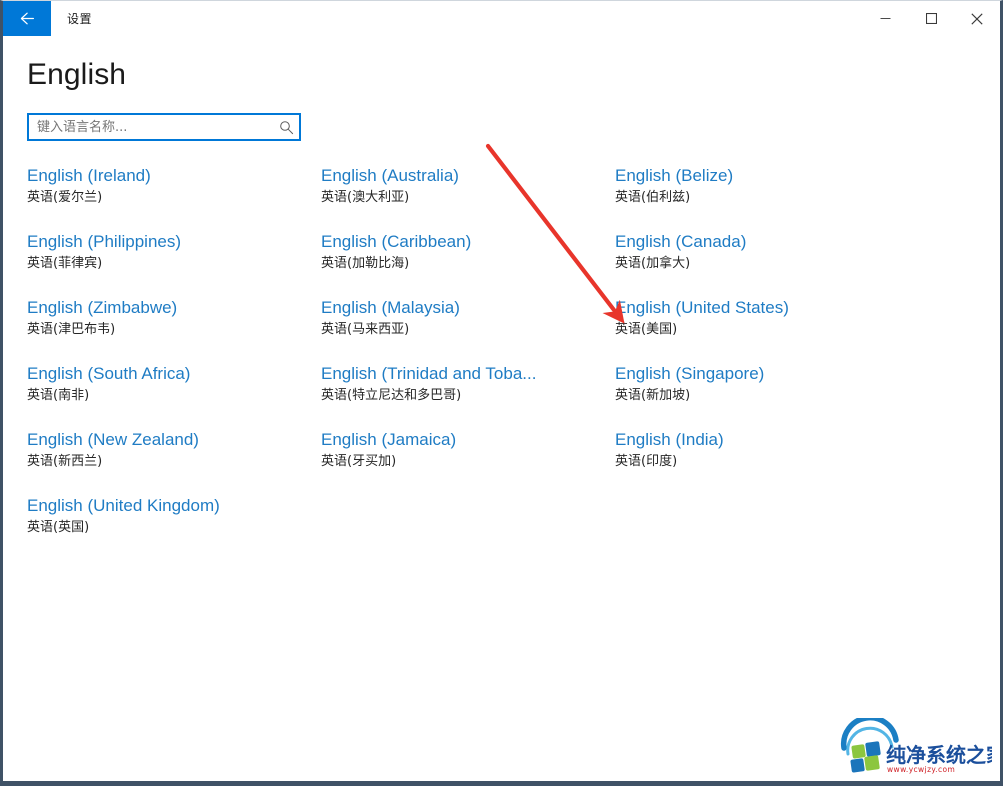 This screenshot has height=786, width=1003. Describe the element at coordinates (89, 175) in the screenshot. I see `language-name: English (Ireland)` at that location.